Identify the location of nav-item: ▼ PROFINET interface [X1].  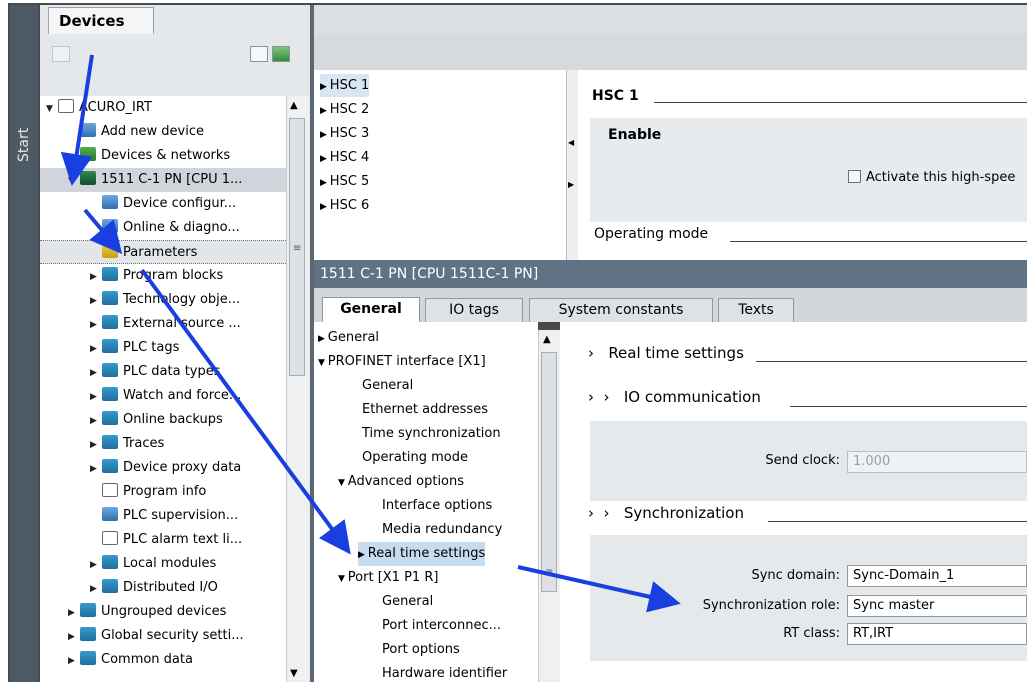
(402, 362).